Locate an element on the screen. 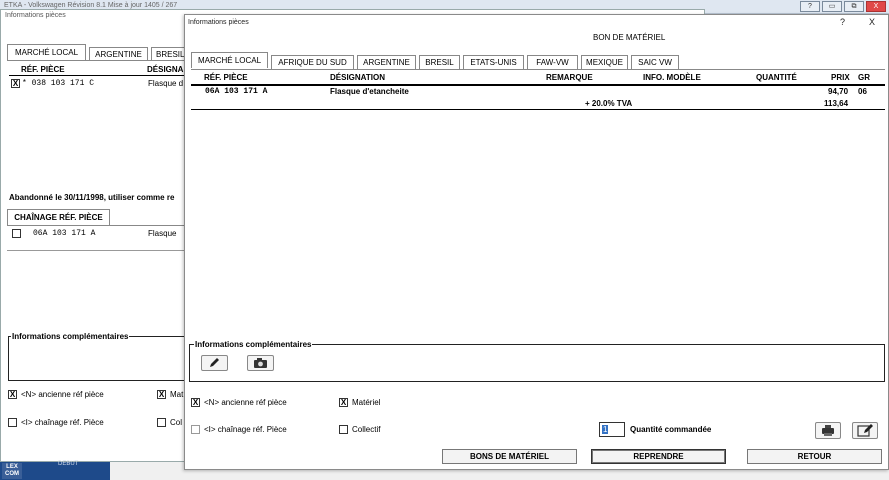 This screenshot has width=889, height=480. dialog-title: Informations pièces is located at coordinates (218, 22).